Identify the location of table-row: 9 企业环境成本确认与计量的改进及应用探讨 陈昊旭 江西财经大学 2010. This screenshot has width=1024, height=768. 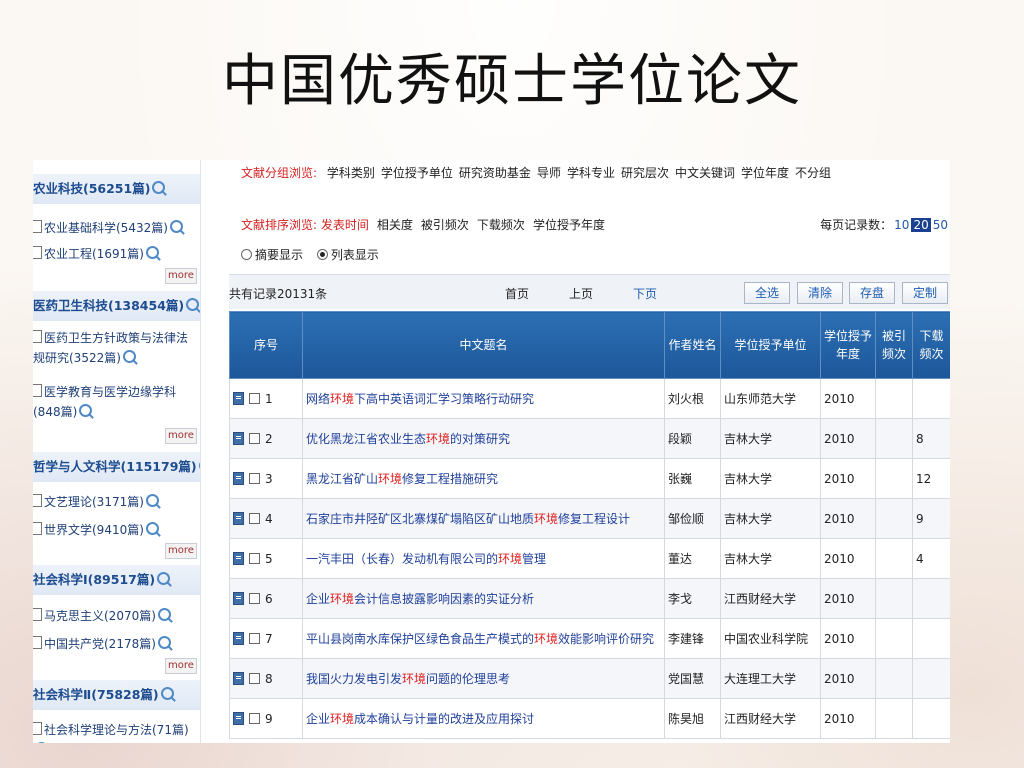
(589, 718).